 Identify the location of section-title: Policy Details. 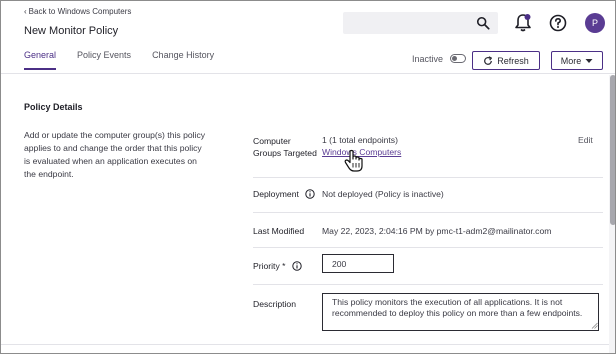
(53, 107).